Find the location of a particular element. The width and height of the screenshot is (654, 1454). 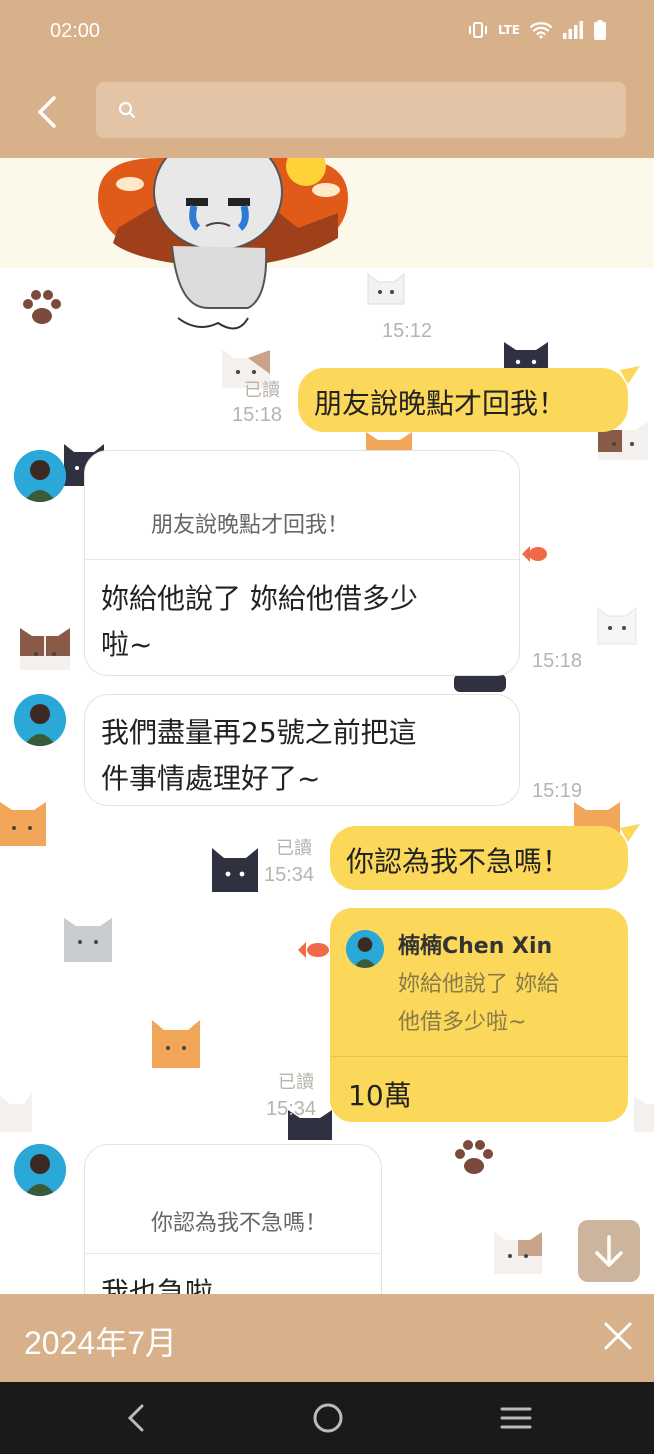

vibrate-icon is located at coordinates (477, 30).